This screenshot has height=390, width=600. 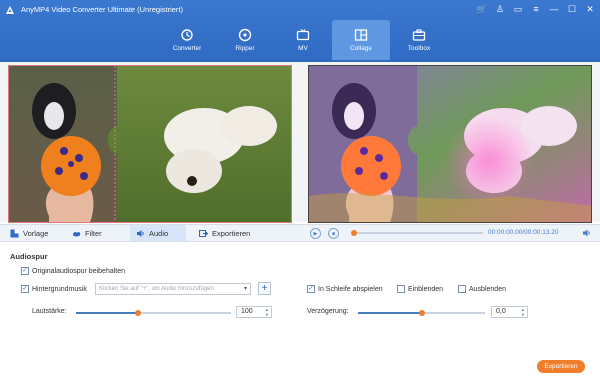 What do you see at coordinates (419, 48) in the screenshot?
I see `tab-toolbox-label: Toolbox` at bounding box center [419, 48].